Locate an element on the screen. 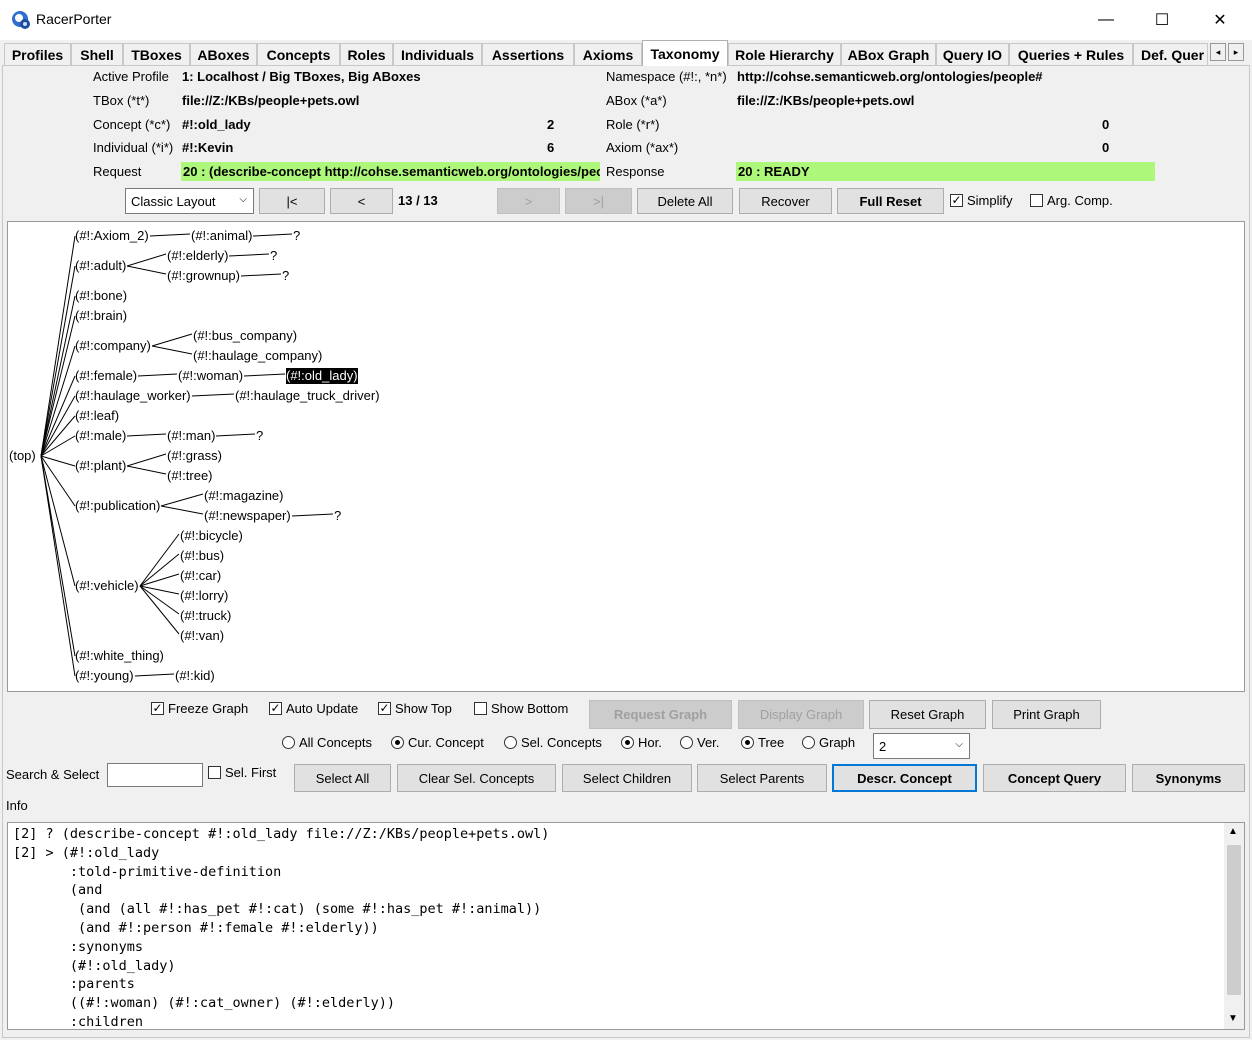  graph-node-newspaper: (#!:newspaper) is located at coordinates (247, 516).